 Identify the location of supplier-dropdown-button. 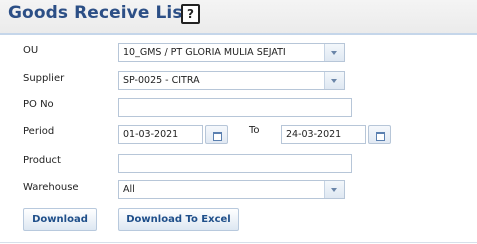
(334, 80).